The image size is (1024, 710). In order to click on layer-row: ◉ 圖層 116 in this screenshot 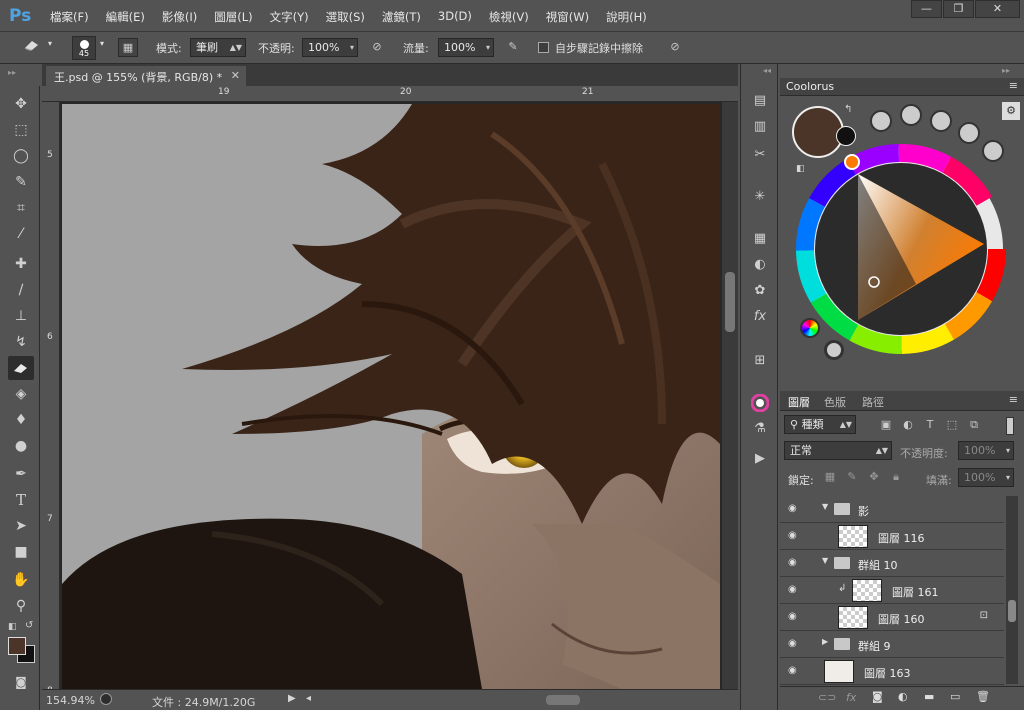, I will do `click(892, 536)`.